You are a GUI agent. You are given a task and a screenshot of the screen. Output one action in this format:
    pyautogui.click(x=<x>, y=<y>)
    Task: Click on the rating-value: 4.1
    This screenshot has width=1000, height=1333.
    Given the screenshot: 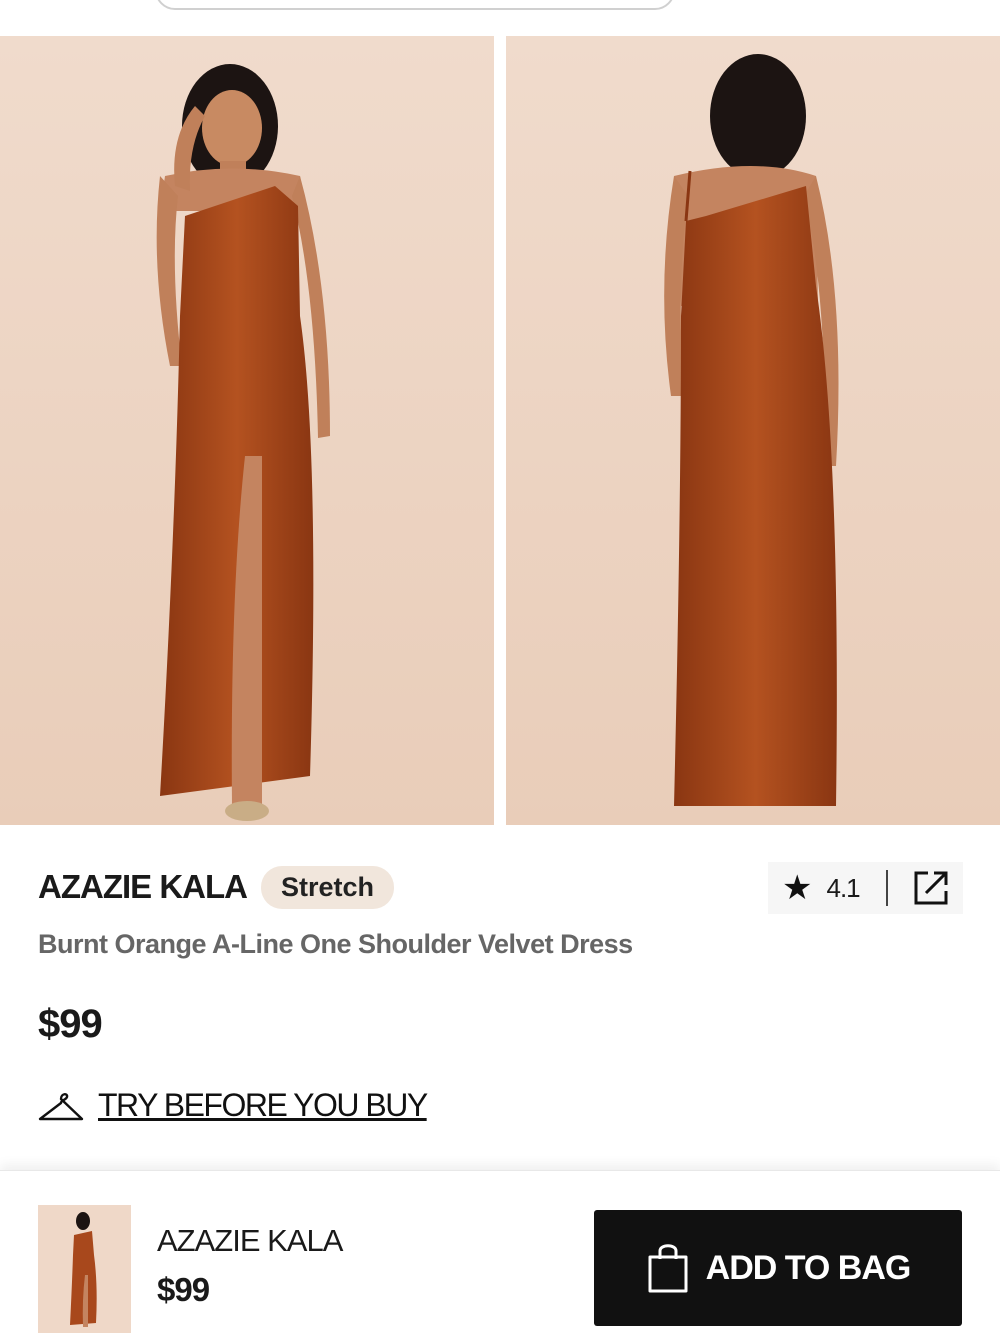 What is the action you would take?
    pyautogui.click(x=843, y=887)
    